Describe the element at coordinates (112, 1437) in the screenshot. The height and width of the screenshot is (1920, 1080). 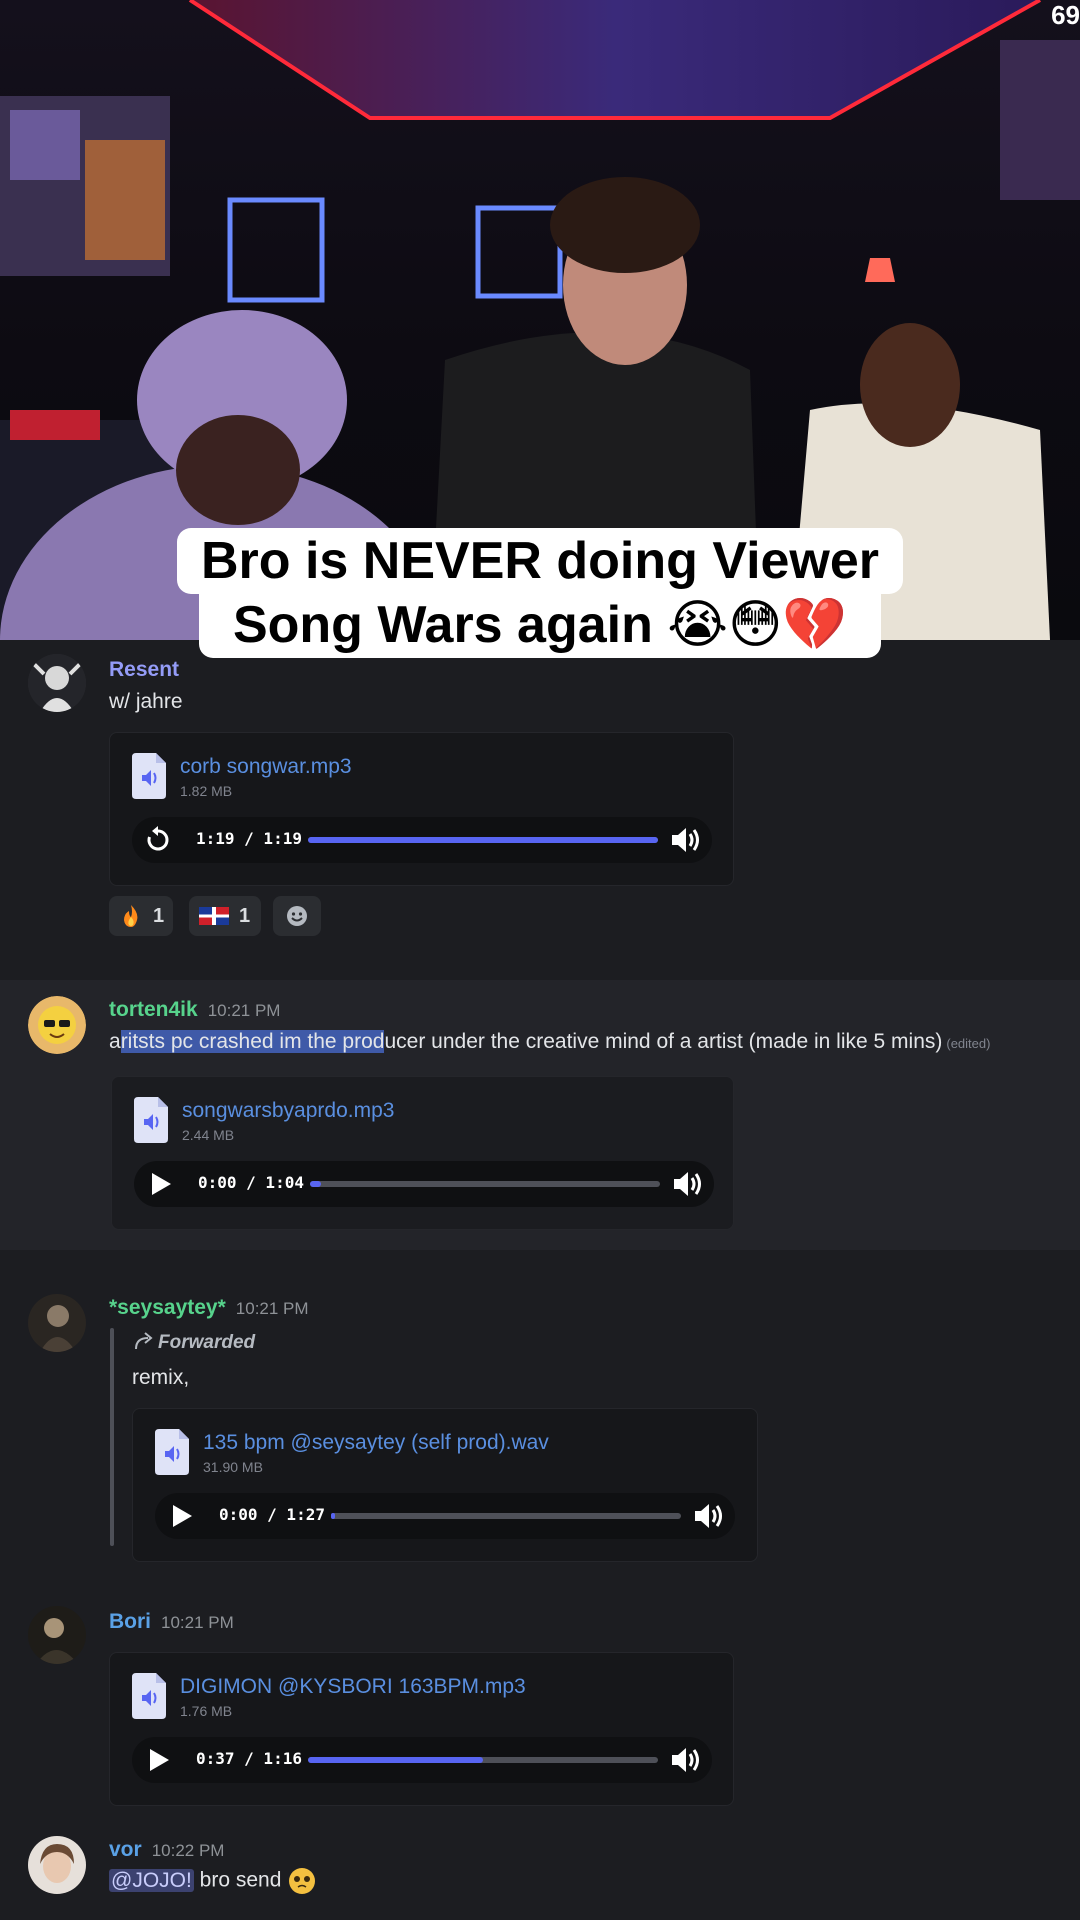
I see `forward-bar` at that location.